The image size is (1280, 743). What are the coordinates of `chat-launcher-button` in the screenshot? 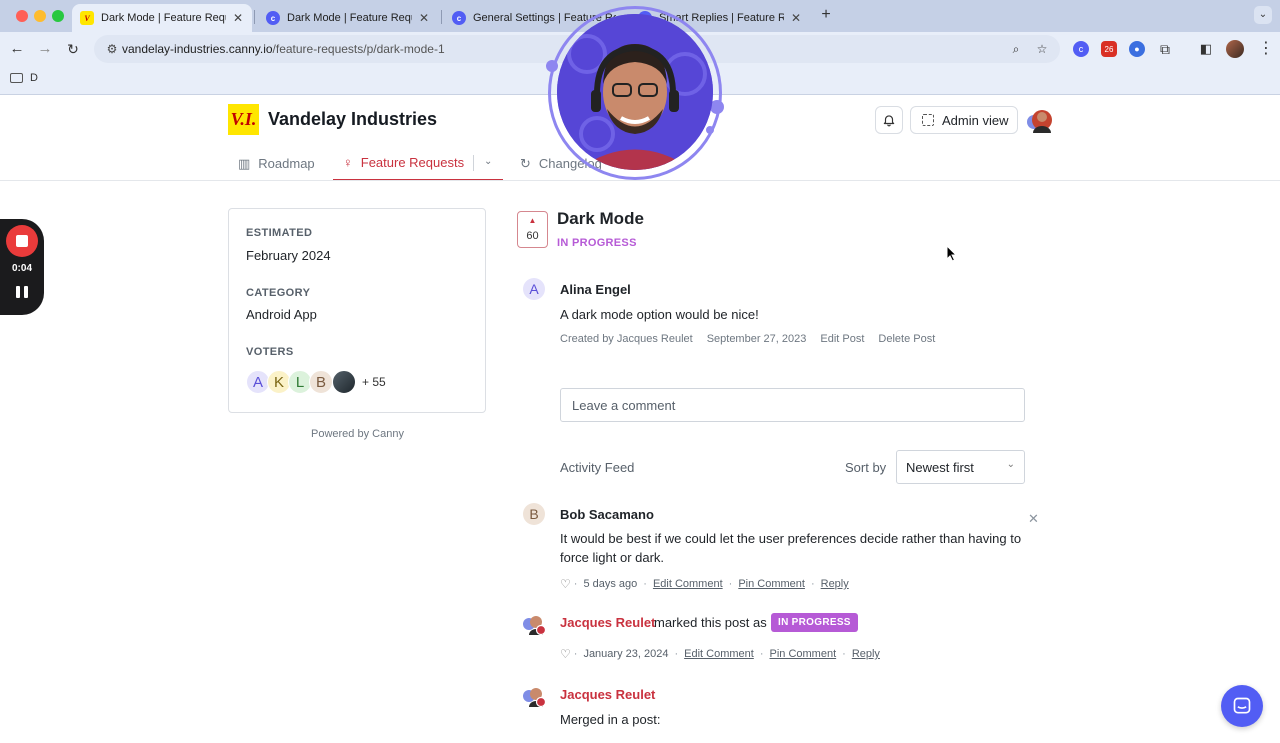 It's located at (1242, 706).